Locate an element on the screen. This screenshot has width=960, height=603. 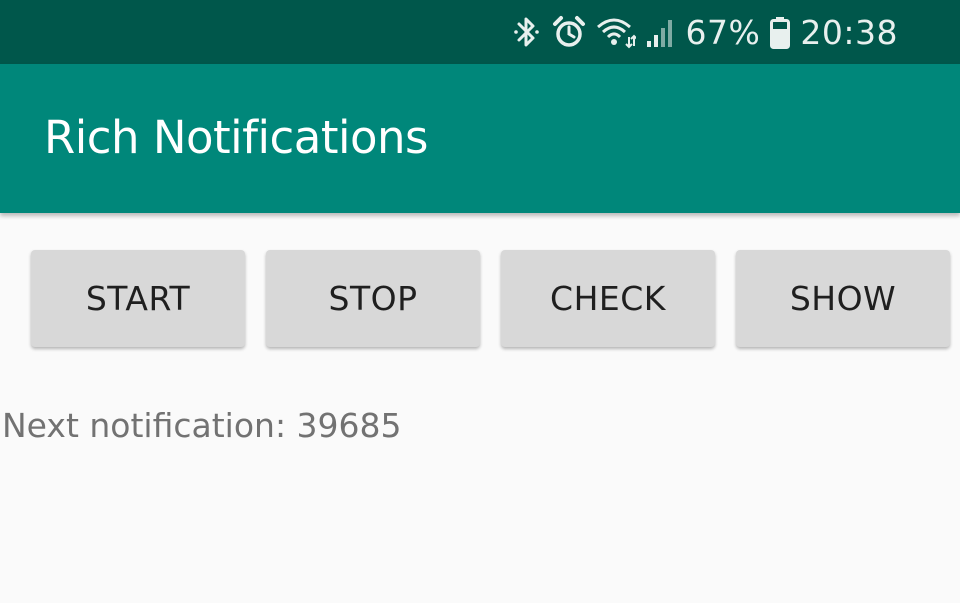
status-bar: 67% 20:38 is located at coordinates (480, 32).